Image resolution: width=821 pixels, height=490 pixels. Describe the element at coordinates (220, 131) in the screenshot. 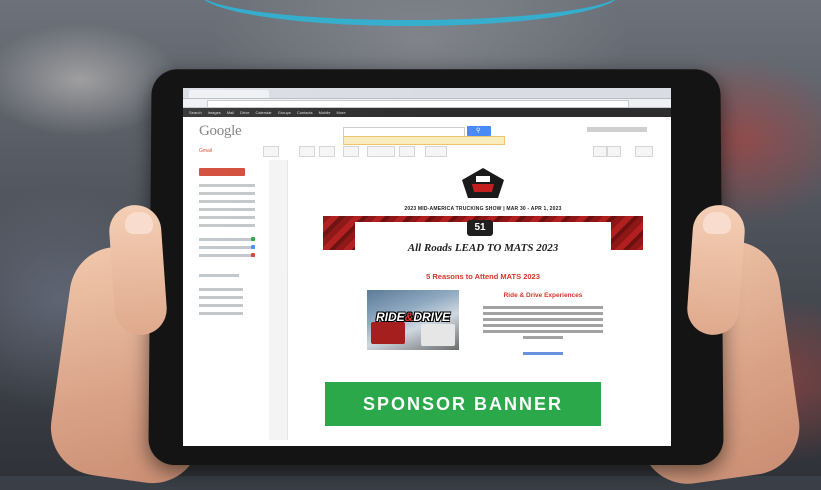

I see `google-logo: Google` at that location.